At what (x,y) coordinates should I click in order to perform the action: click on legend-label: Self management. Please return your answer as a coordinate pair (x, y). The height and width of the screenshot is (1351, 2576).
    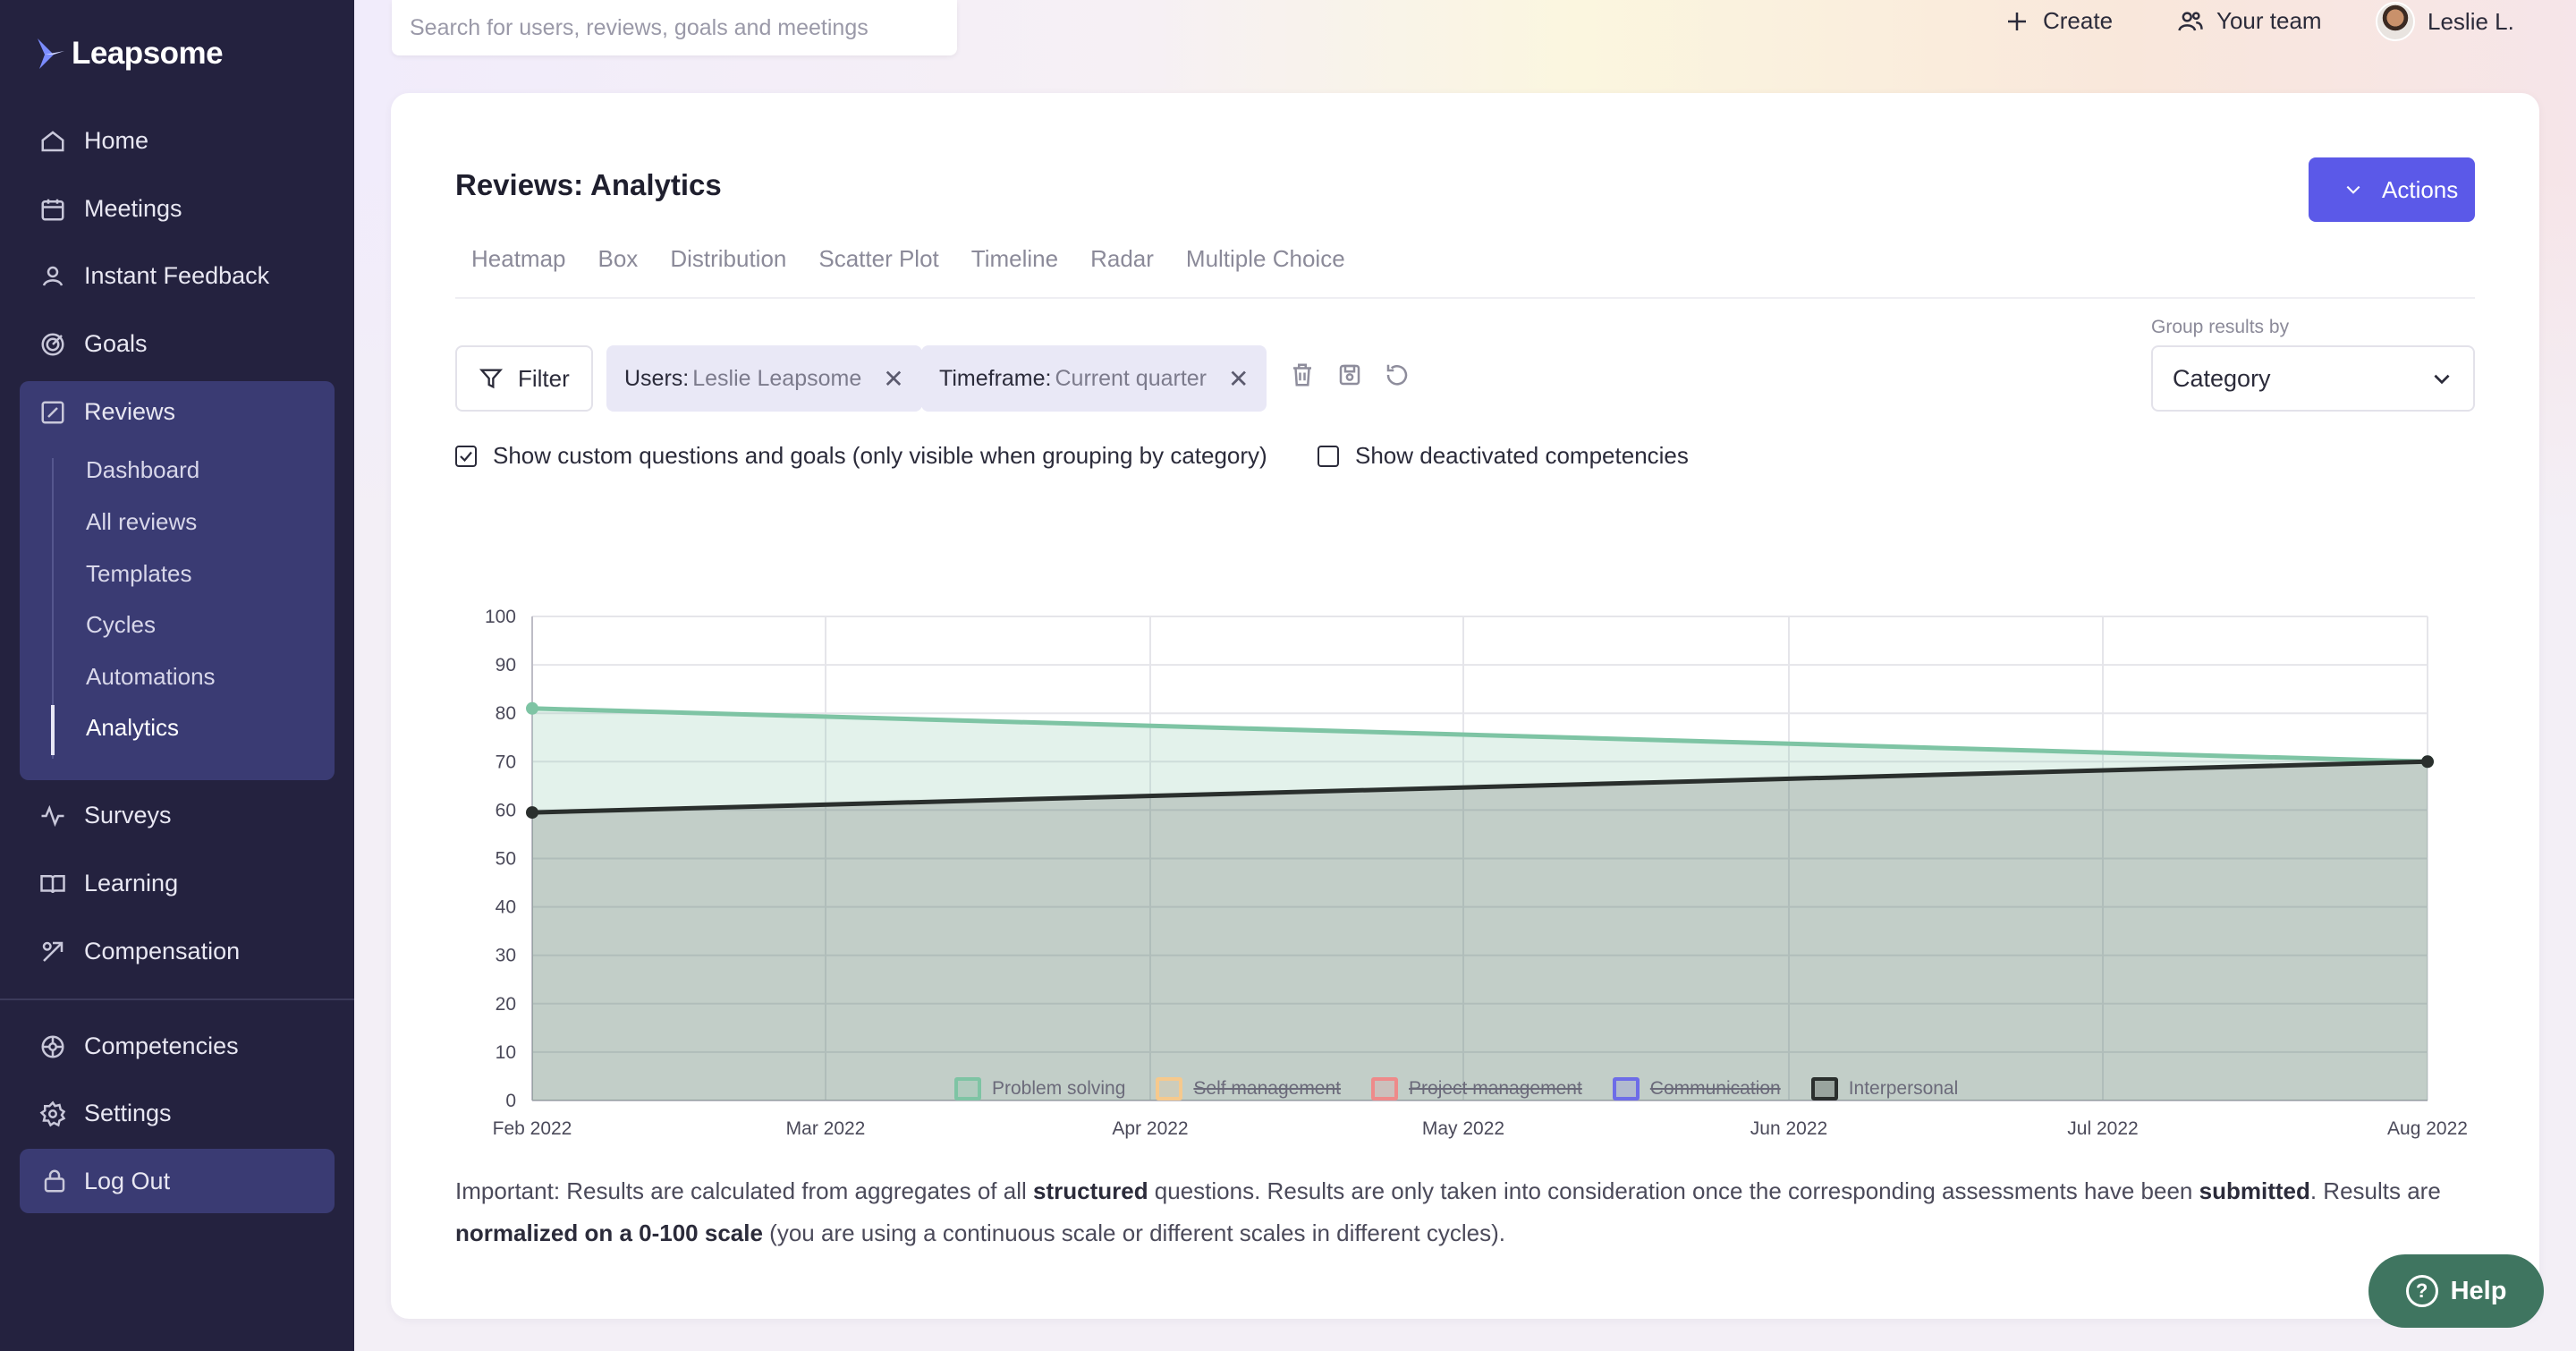
    Looking at the image, I should click on (1267, 1088).